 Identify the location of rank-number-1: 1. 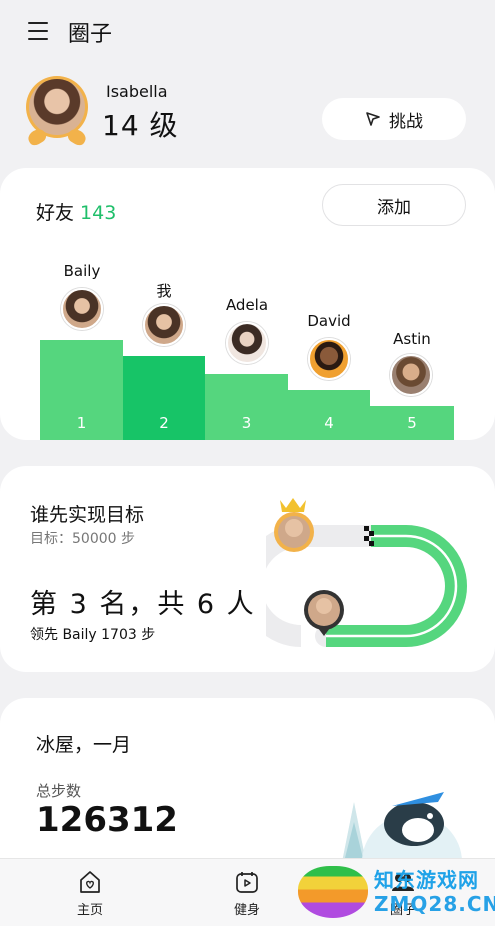
(81, 423).